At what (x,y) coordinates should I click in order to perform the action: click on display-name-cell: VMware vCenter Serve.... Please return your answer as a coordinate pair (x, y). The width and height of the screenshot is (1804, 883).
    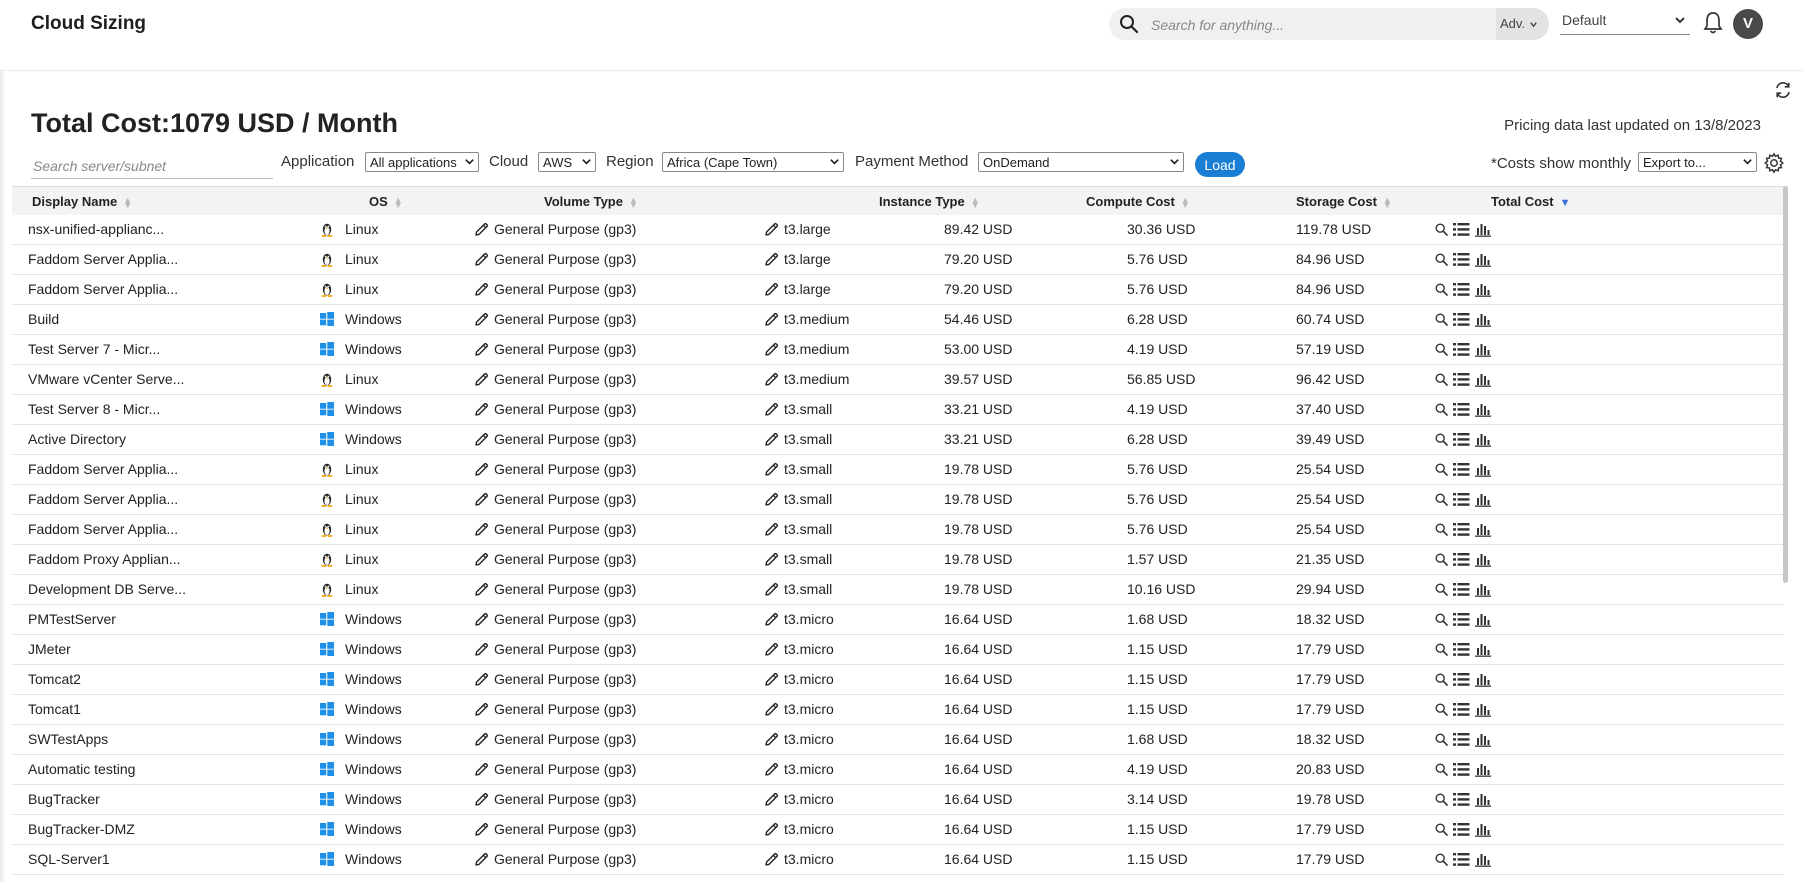
    Looking at the image, I should click on (106, 379).